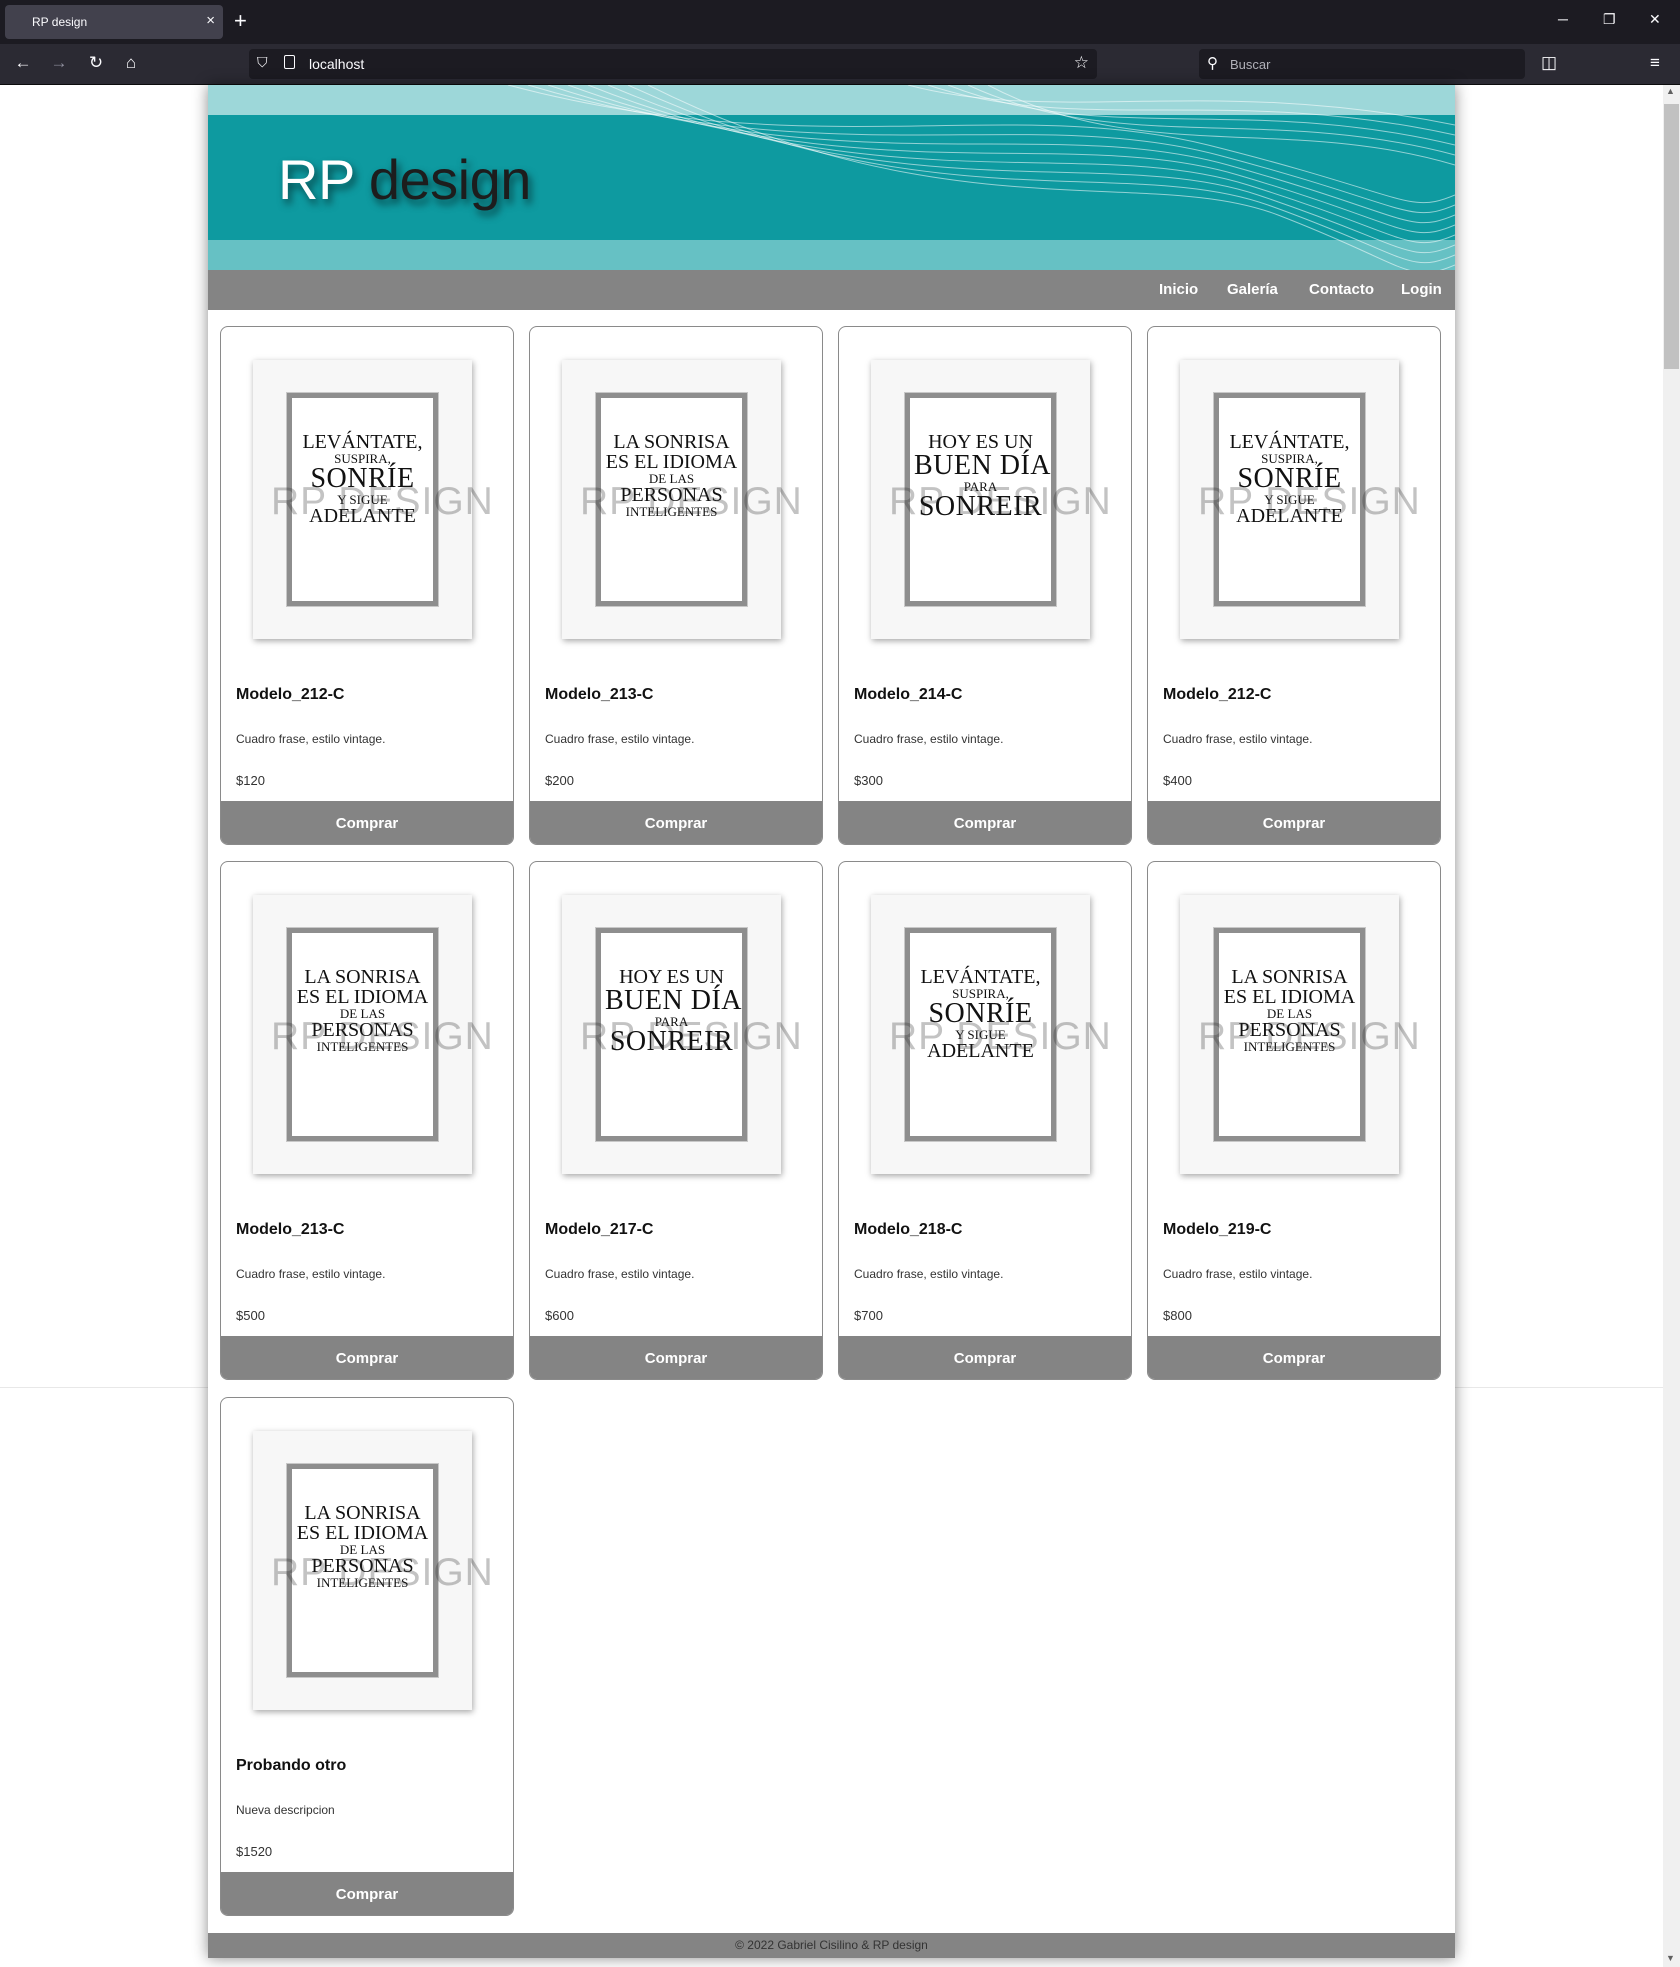 Image resolution: width=1680 pixels, height=1967 pixels. Describe the element at coordinates (980, 1034) in the screenshot. I see `picture-frame: LEVÁNTATE, SUSPIRA, SONRÍE Y SIGUE ADELANTE` at that location.